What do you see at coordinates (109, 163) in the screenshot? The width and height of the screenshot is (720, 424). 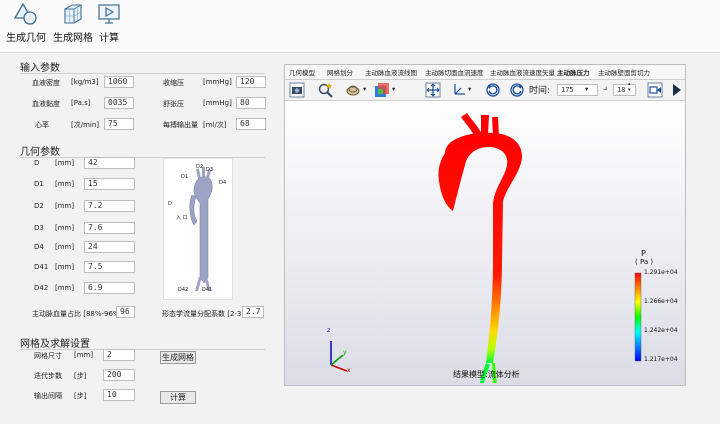 I see `diameter-d-input: 42` at bounding box center [109, 163].